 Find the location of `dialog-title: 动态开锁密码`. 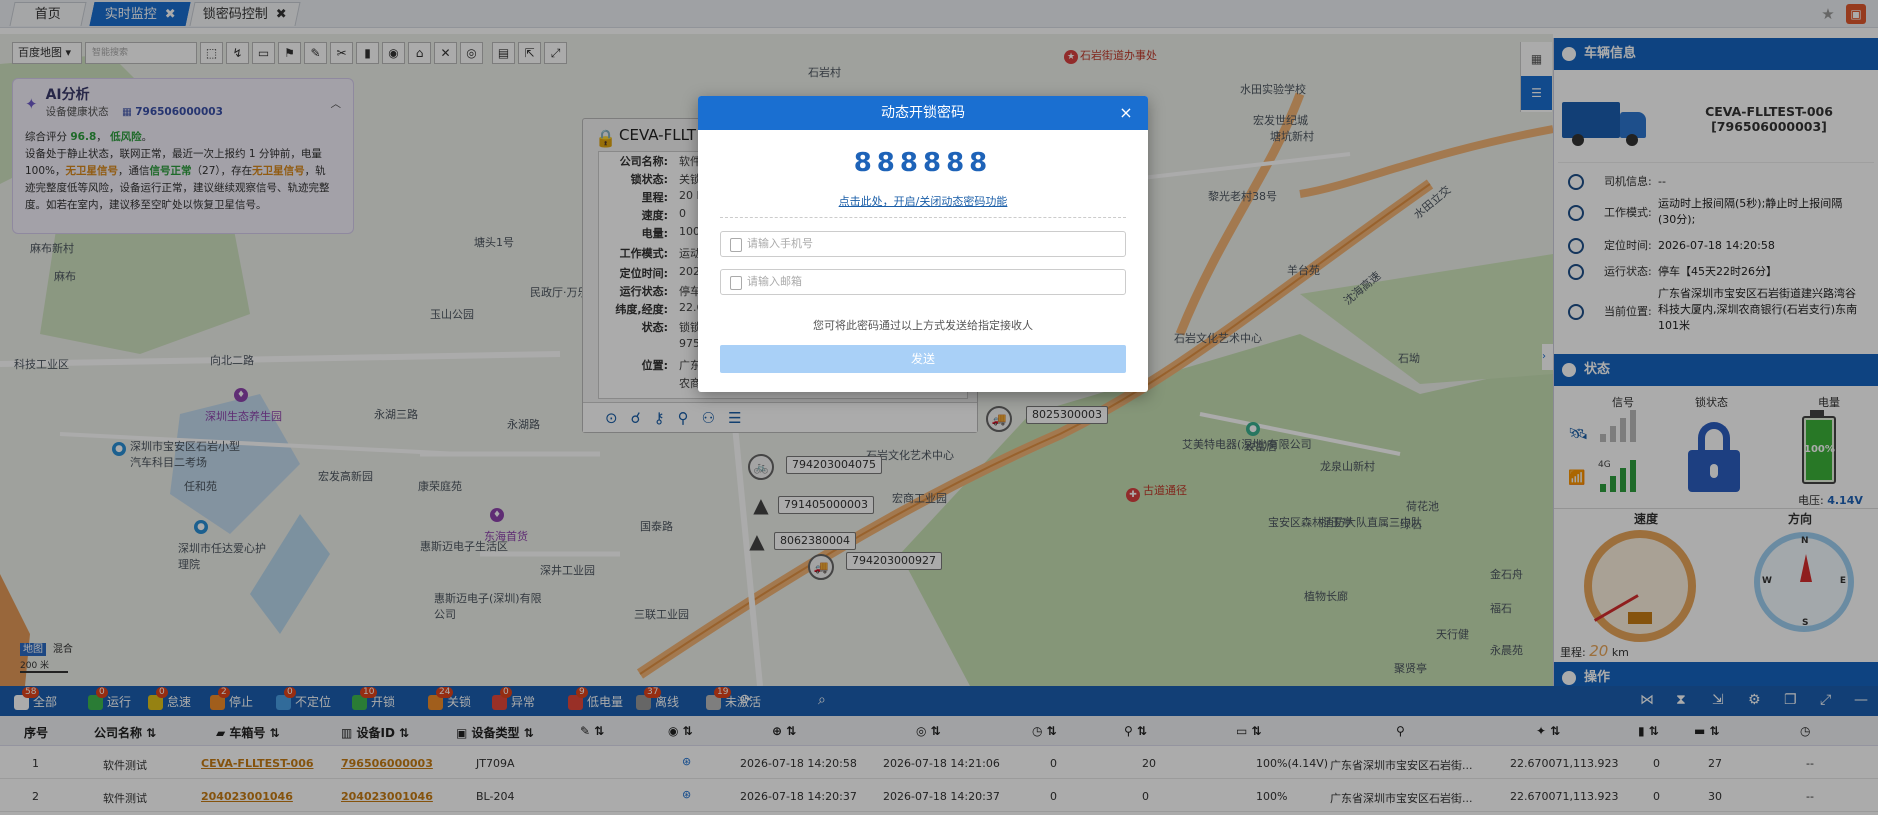

dialog-title: 动态开锁密码 is located at coordinates (923, 113).